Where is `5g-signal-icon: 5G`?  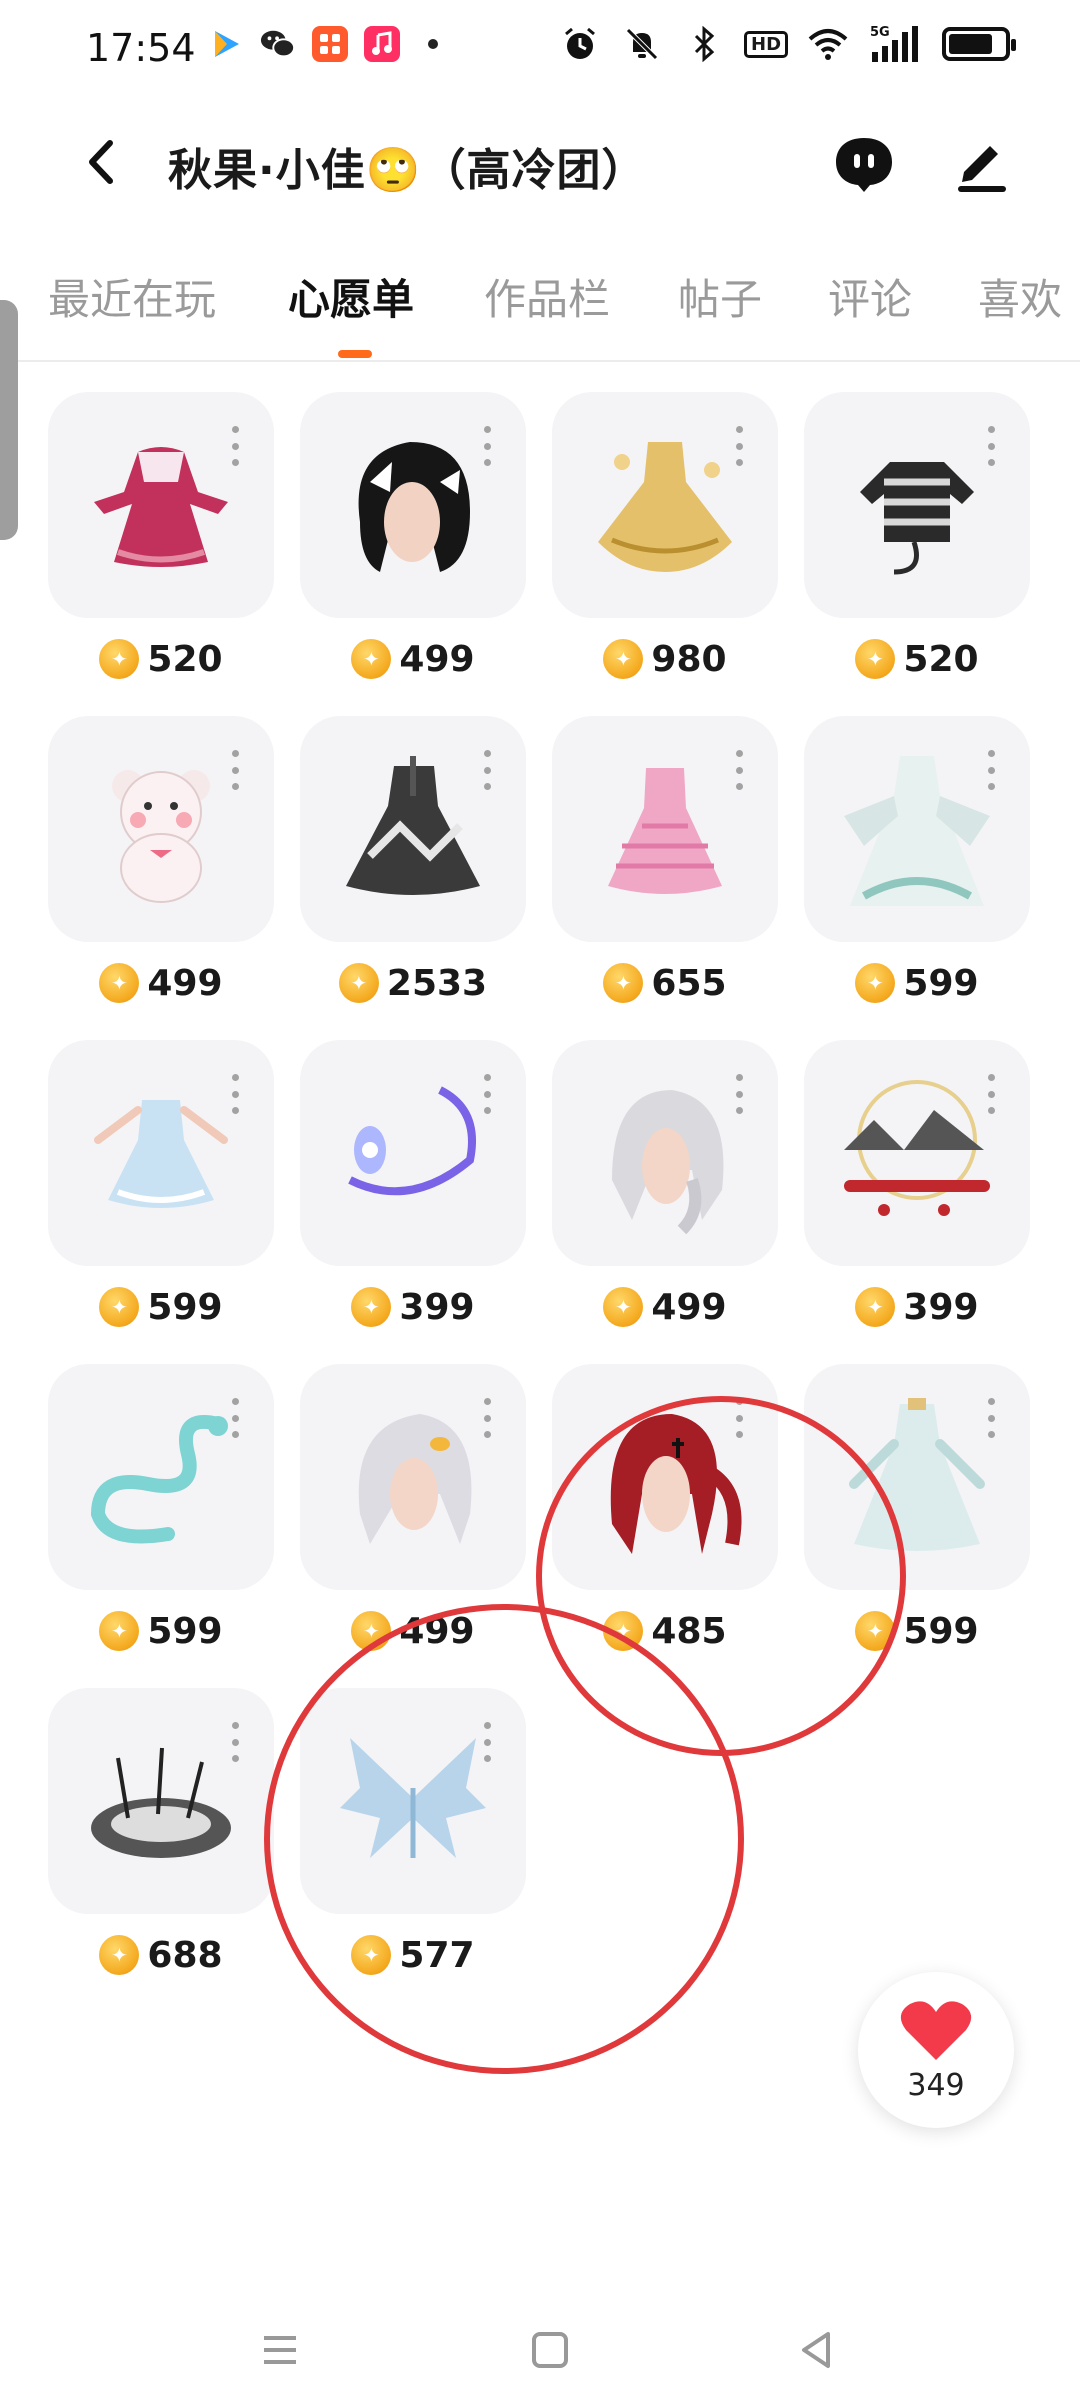 5g-signal-icon: 5G is located at coordinates (895, 44).